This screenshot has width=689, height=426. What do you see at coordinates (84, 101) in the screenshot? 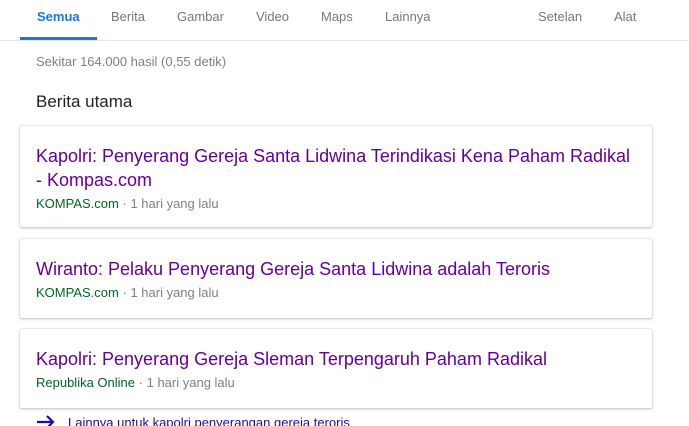
I see `top-stories-heading: Berita utama` at bounding box center [84, 101].